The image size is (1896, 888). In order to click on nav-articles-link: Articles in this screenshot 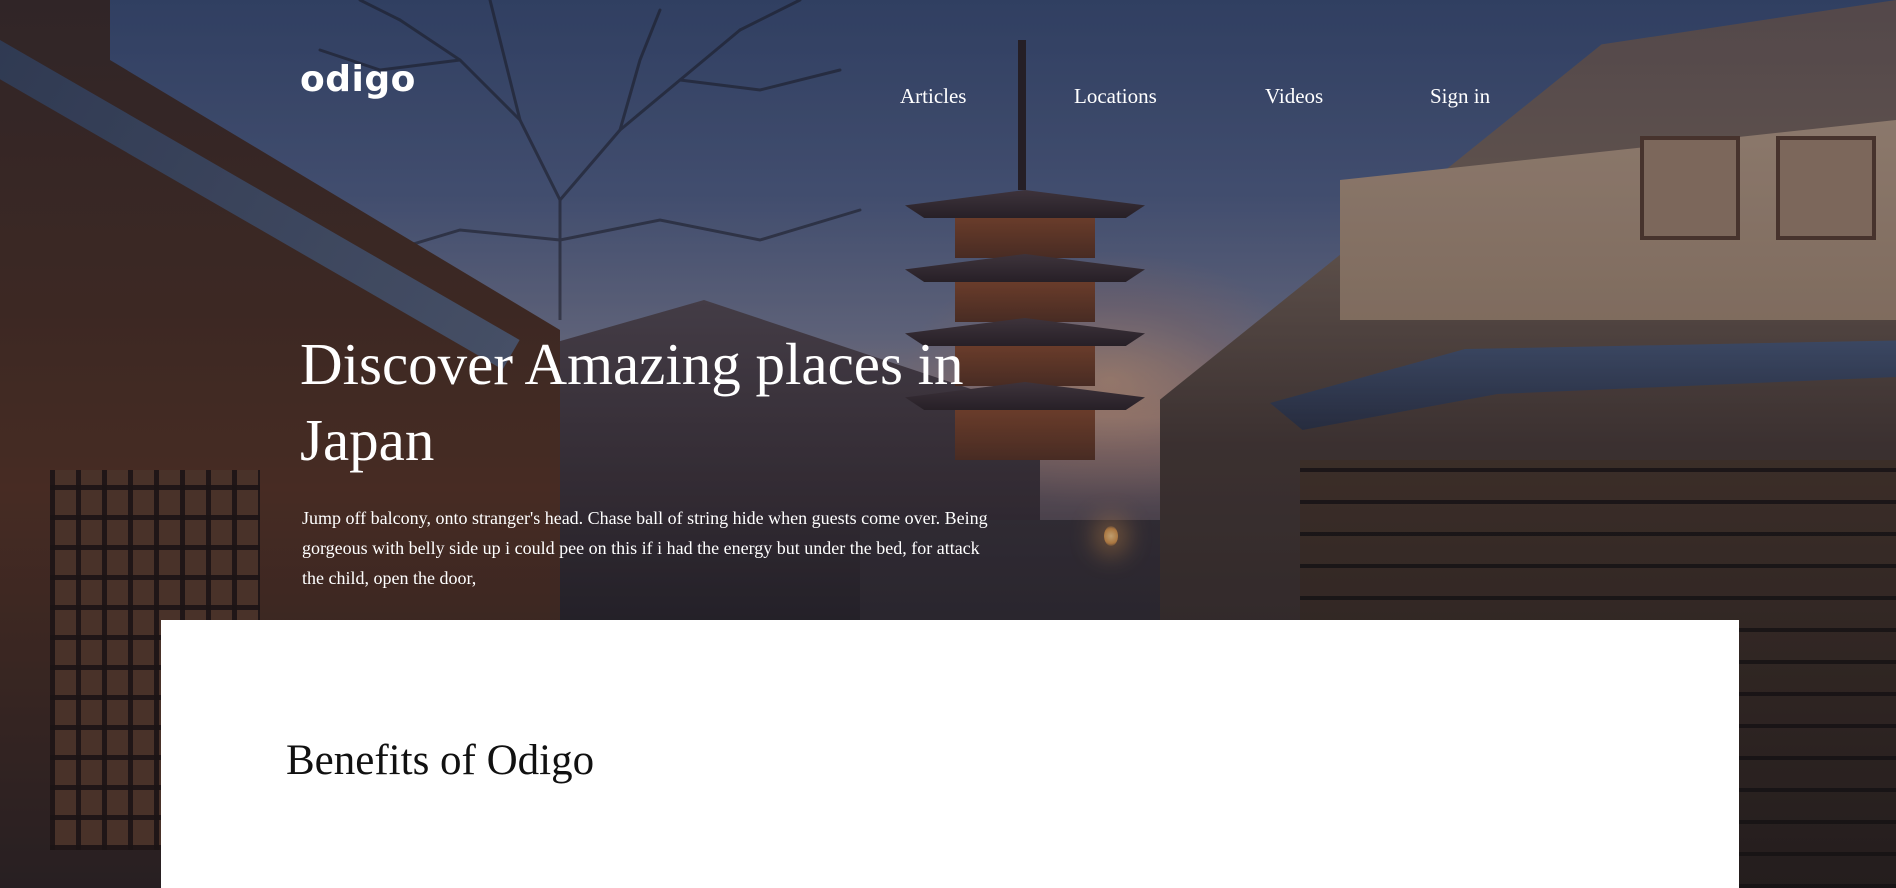, I will do `click(933, 96)`.